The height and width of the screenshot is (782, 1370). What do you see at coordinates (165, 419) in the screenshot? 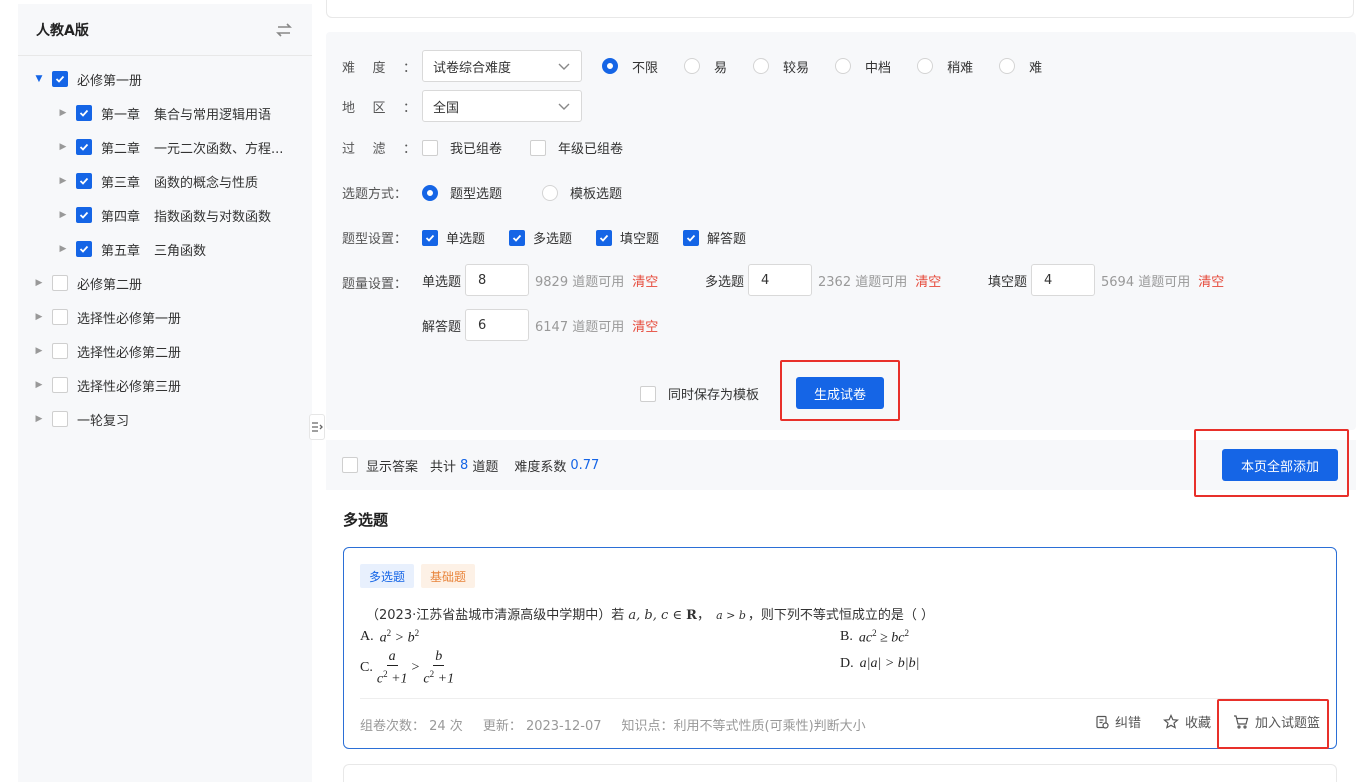
I see `tree-book-item: ▶ 一轮复习` at bounding box center [165, 419].